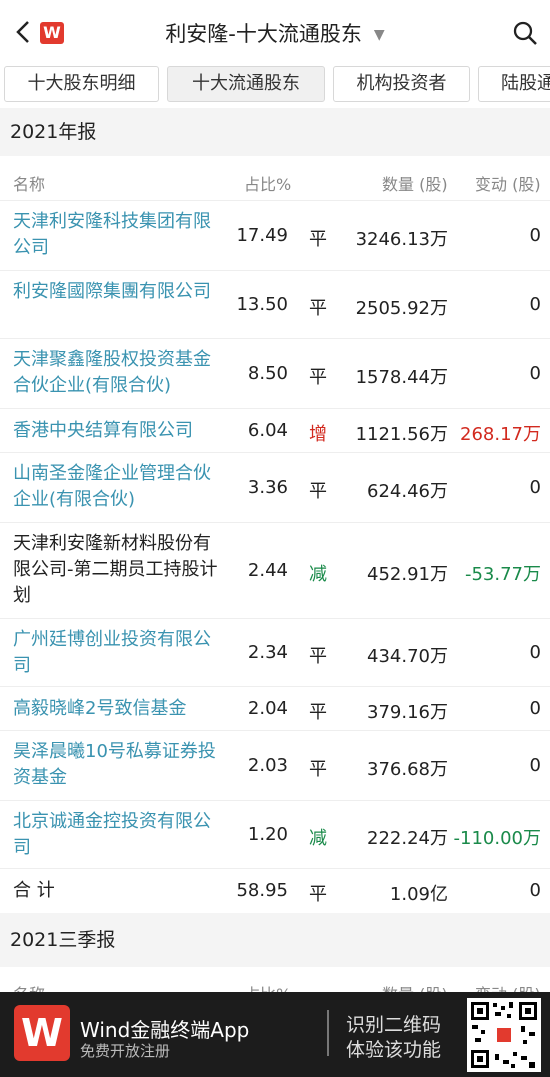  Describe the element at coordinates (418, 894) in the screenshot. I see `total-qty: 1.09亿` at that location.